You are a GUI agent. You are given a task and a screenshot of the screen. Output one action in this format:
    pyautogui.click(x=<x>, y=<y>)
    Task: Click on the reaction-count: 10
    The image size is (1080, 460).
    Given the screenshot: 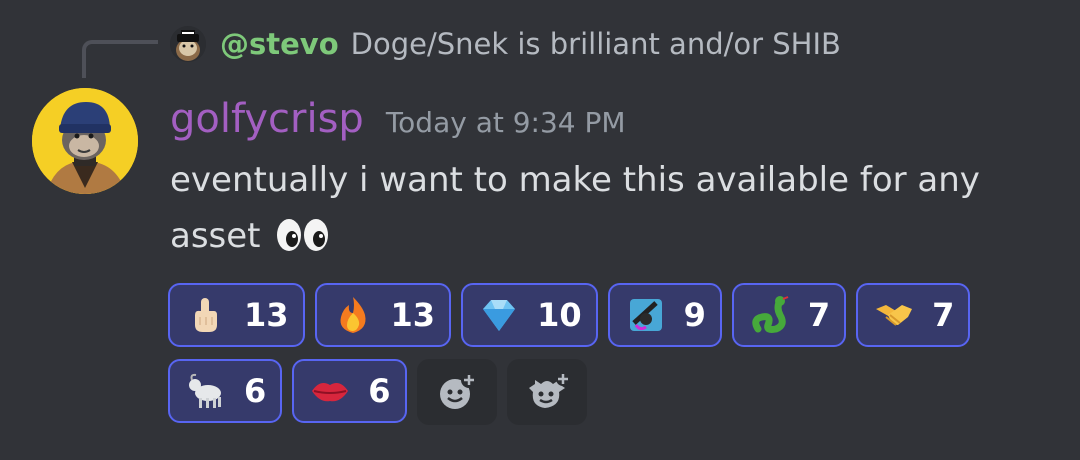 What is the action you would take?
    pyautogui.click(x=559, y=315)
    